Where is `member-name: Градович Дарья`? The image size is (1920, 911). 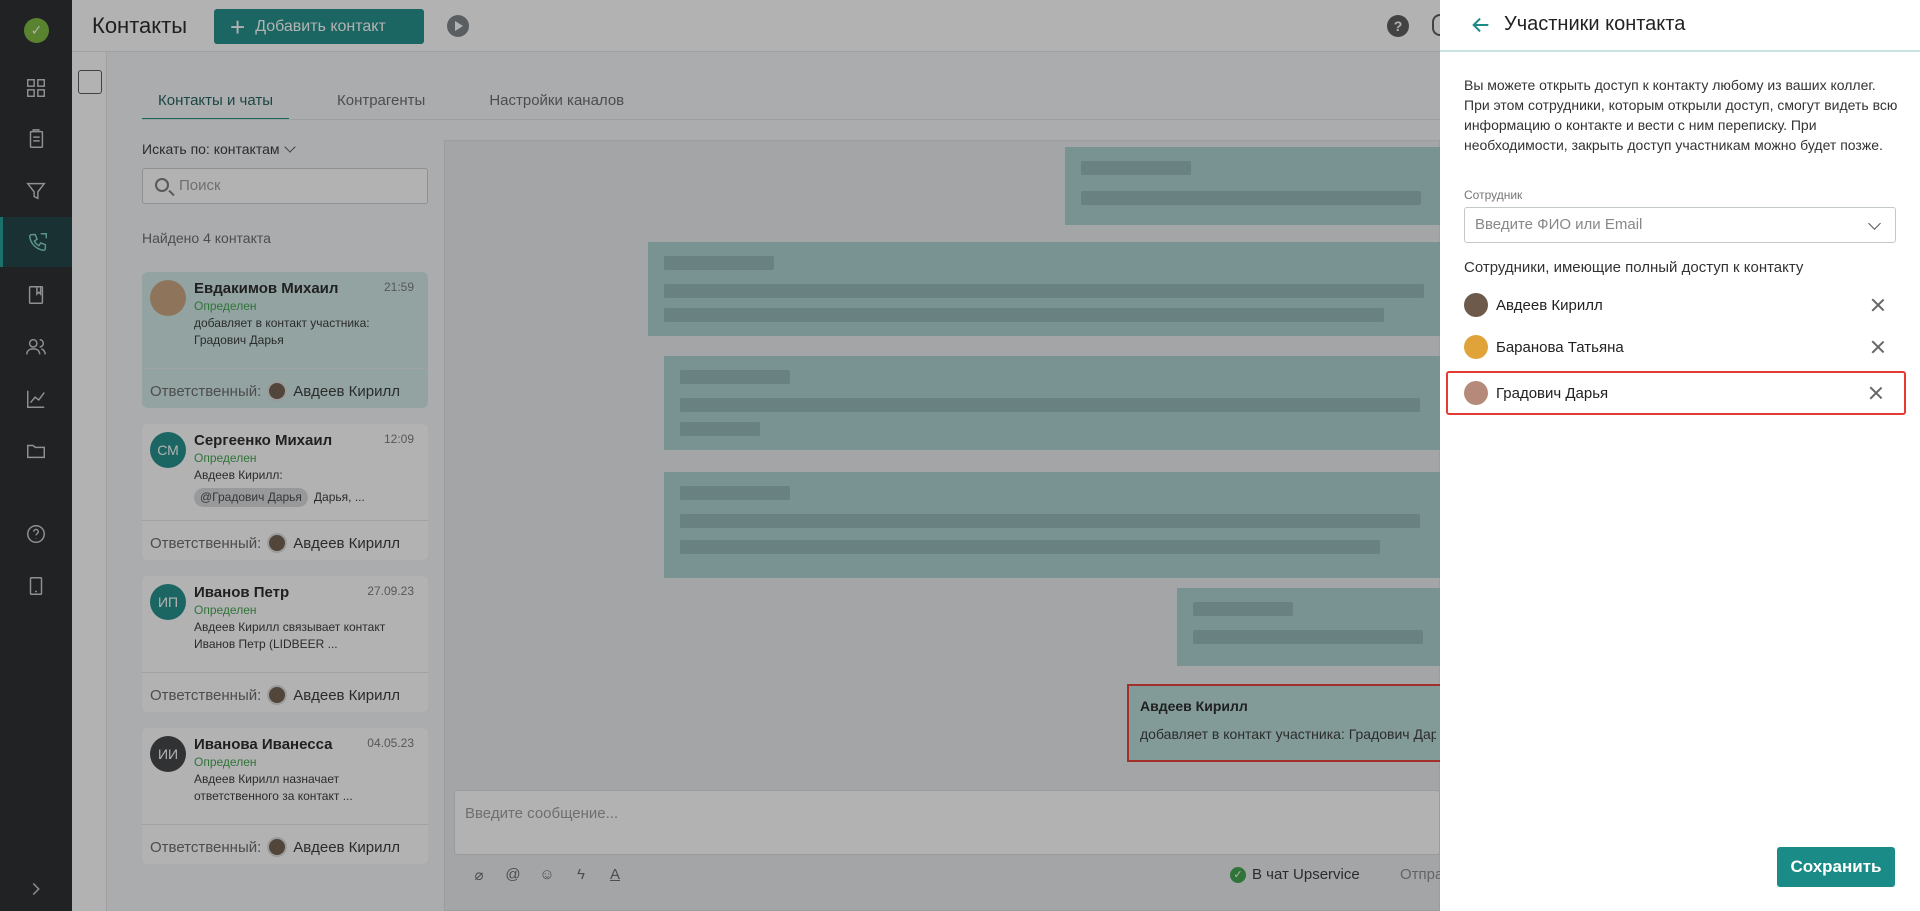
member-name: Градович Дарья is located at coordinates (1552, 393).